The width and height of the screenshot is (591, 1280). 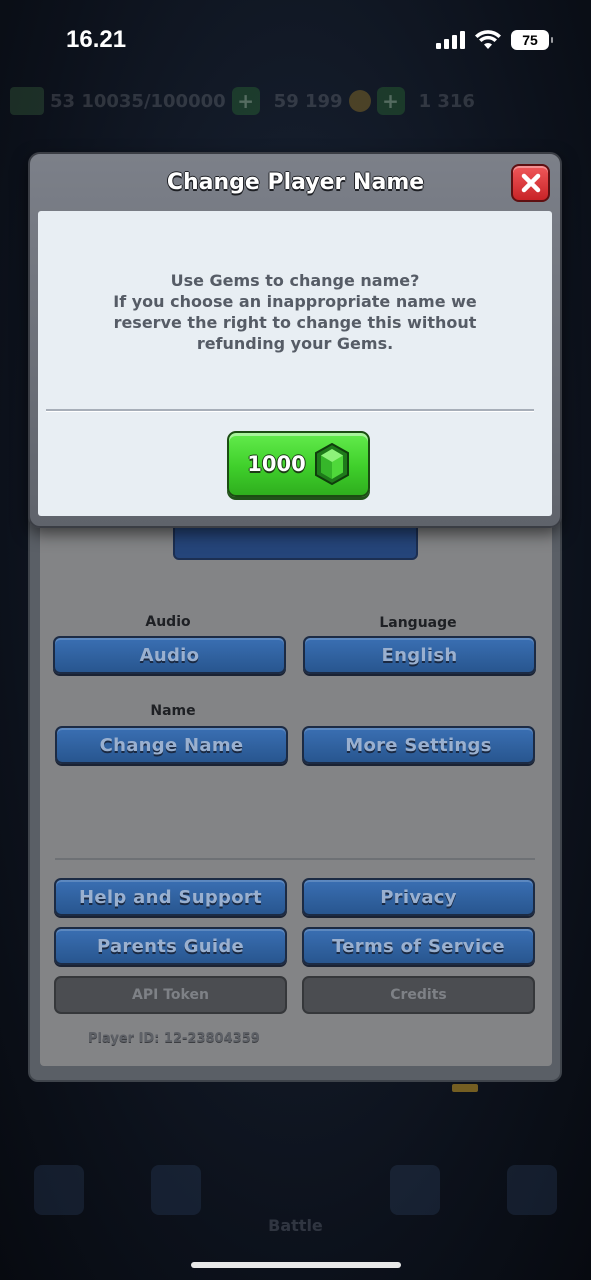 I want to click on confirm-gem-button: 1000, so click(x=298, y=464).